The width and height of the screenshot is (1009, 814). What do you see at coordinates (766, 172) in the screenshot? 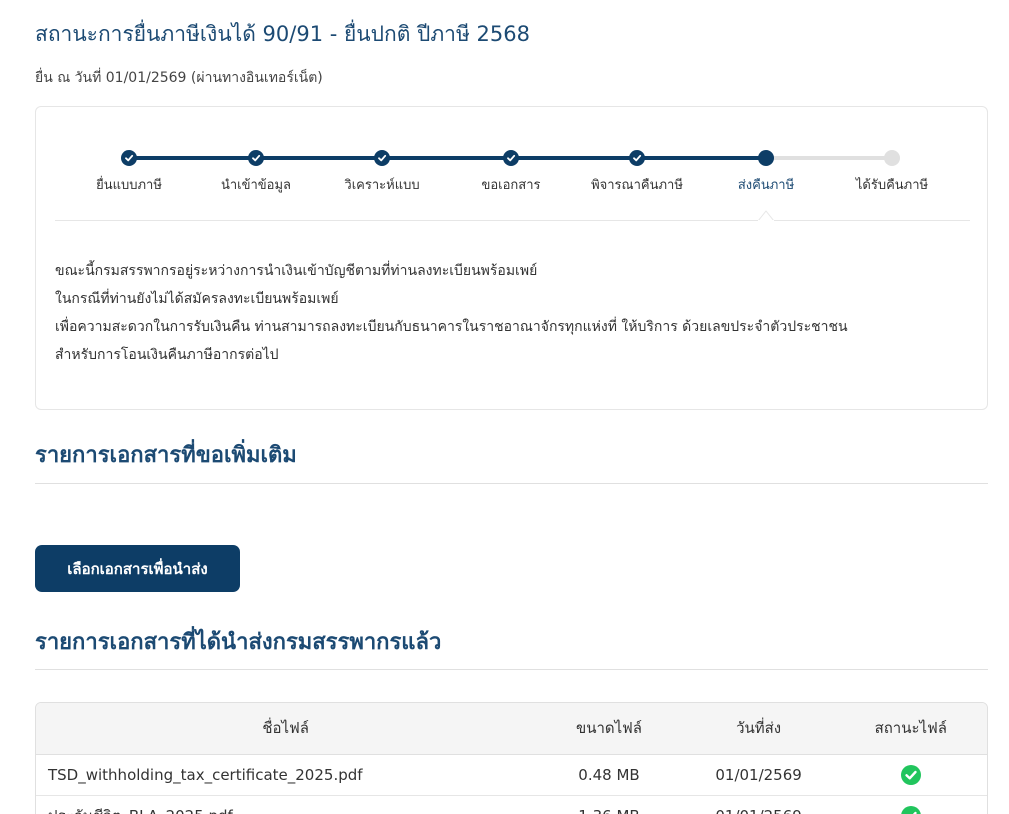
I see `step-send-refund: ส่งคืนภาษี` at bounding box center [766, 172].